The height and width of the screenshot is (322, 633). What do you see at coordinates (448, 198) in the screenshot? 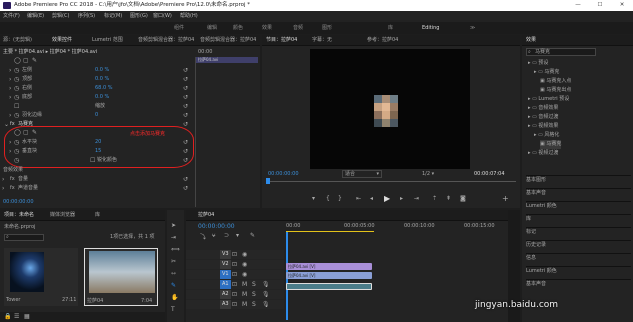
I see `extract-icon: ⇞` at bounding box center [448, 198].